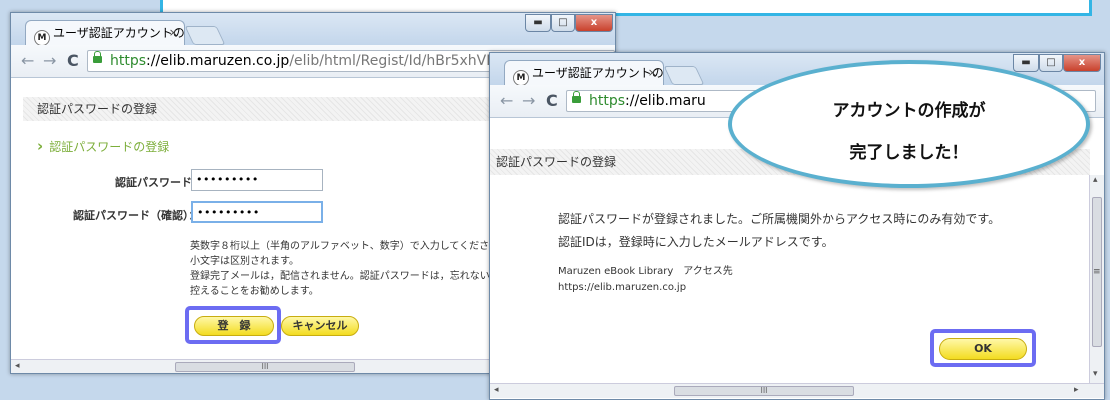 This screenshot has width=1110, height=400. I want to click on register-button-highlight, so click(233, 325).